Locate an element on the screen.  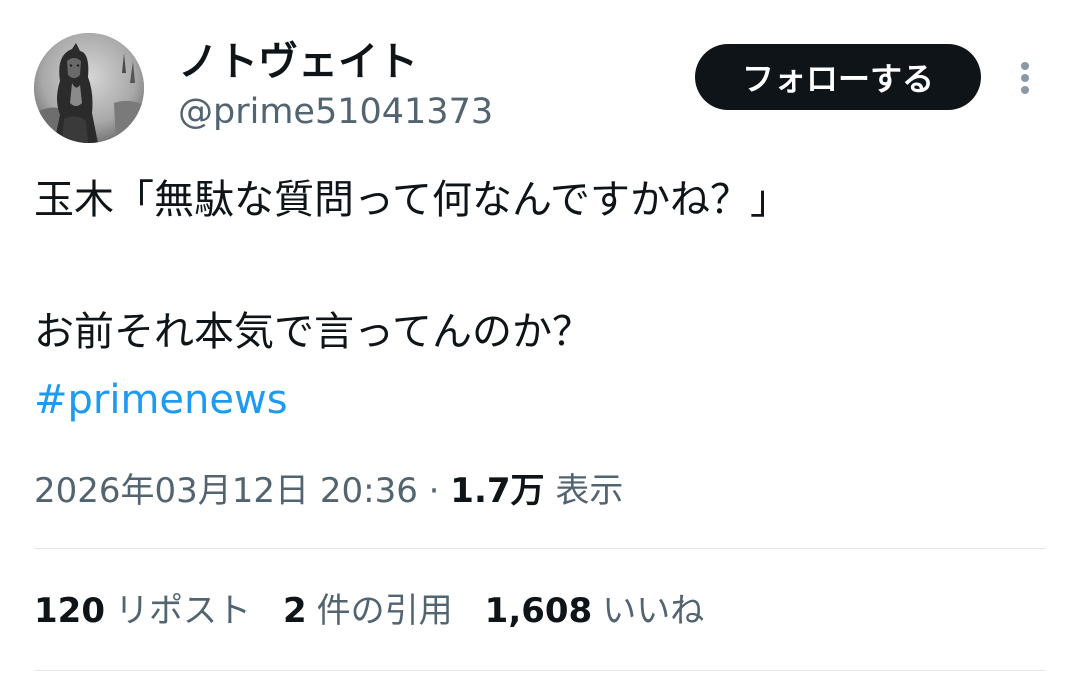
reposts-count: 120 is located at coordinates (69, 611).